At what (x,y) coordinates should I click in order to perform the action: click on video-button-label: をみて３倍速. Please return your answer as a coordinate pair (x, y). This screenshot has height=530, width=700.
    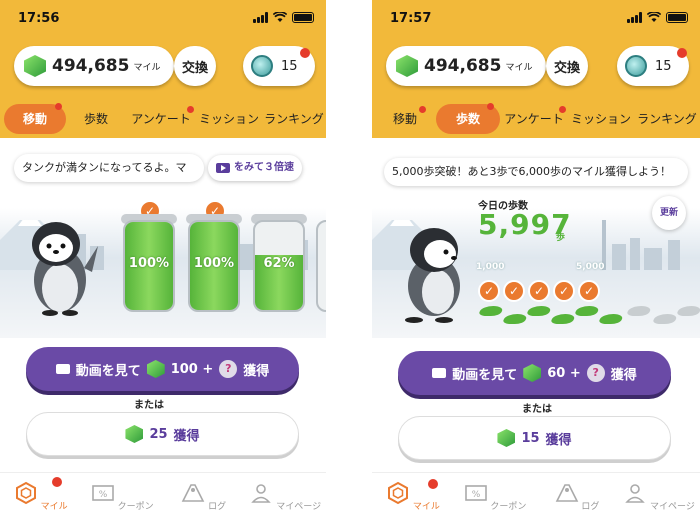
    Looking at the image, I should click on (264, 167).